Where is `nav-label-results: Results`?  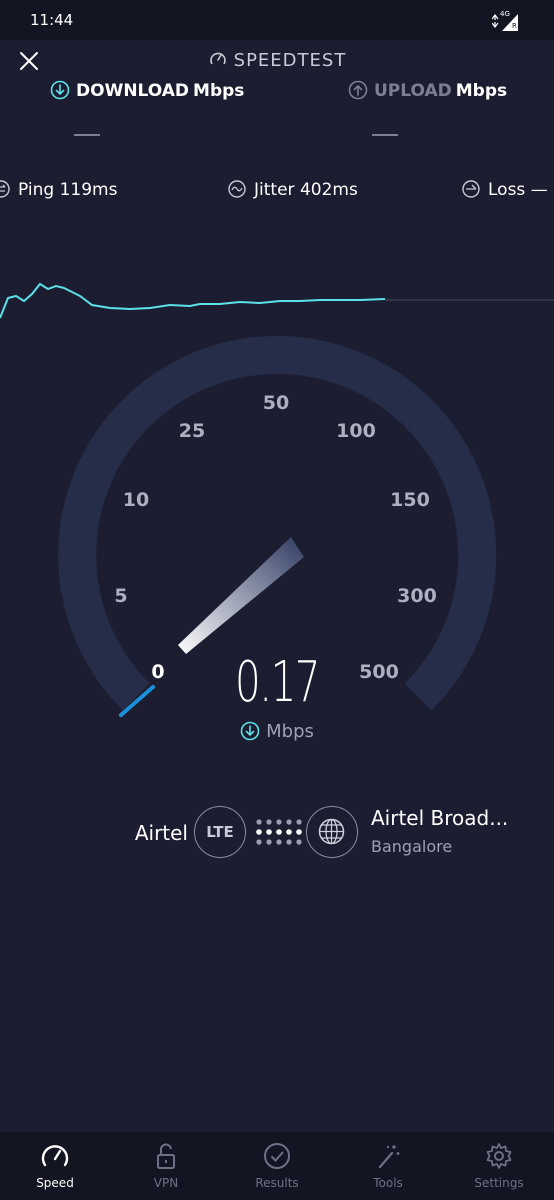
nav-label-results: Results is located at coordinates (277, 1183).